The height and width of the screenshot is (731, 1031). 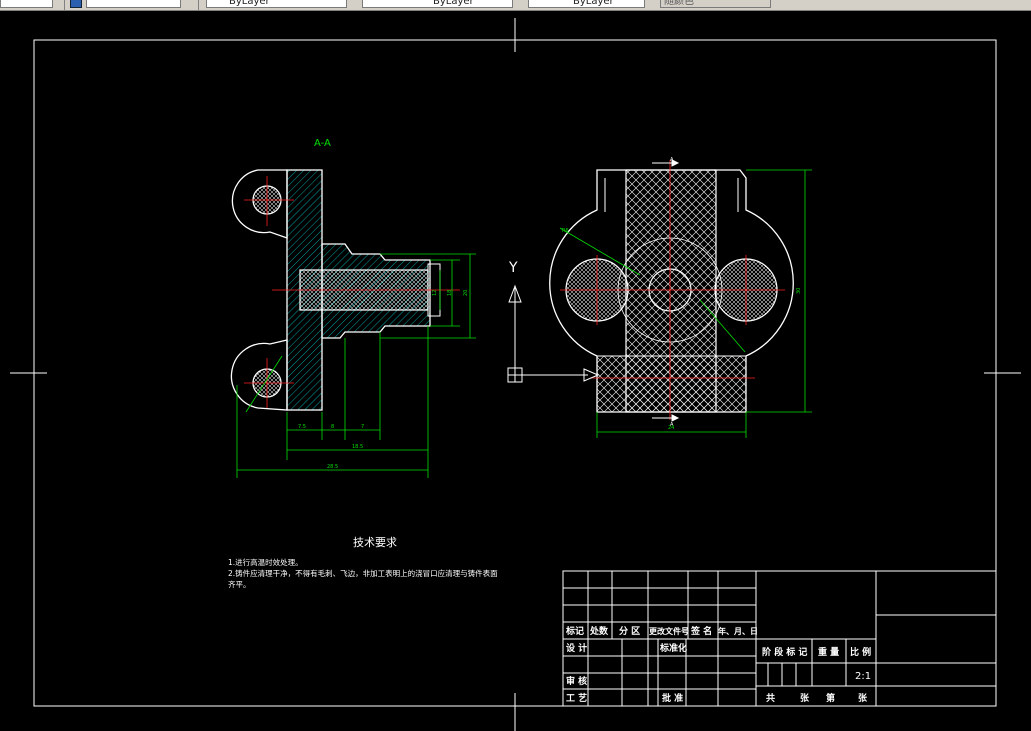 What do you see at coordinates (362, 427) in the screenshot?
I see `dim-text: 7` at bounding box center [362, 427].